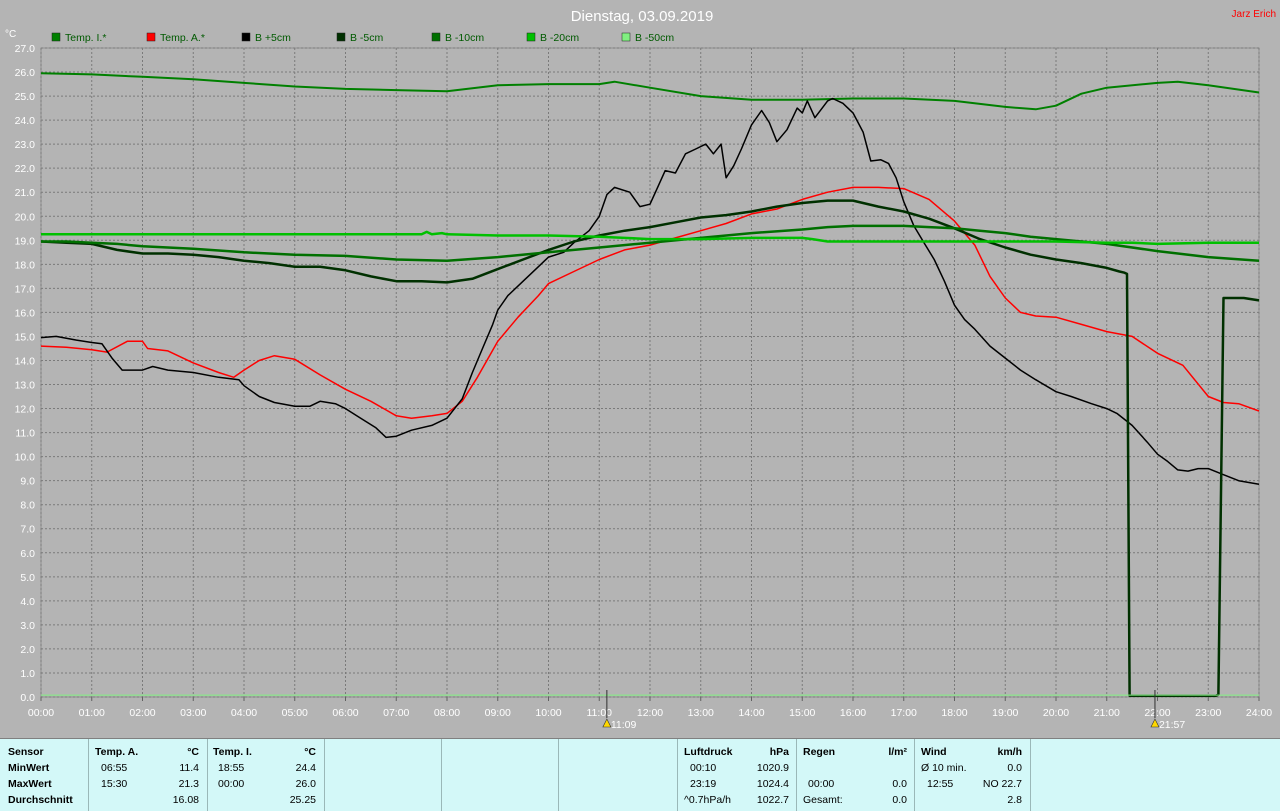 Image resolution: width=1280 pixels, height=811 pixels. Describe the element at coordinates (27, 506) in the screenshot. I see `y-tick-label: 8.0` at that location.